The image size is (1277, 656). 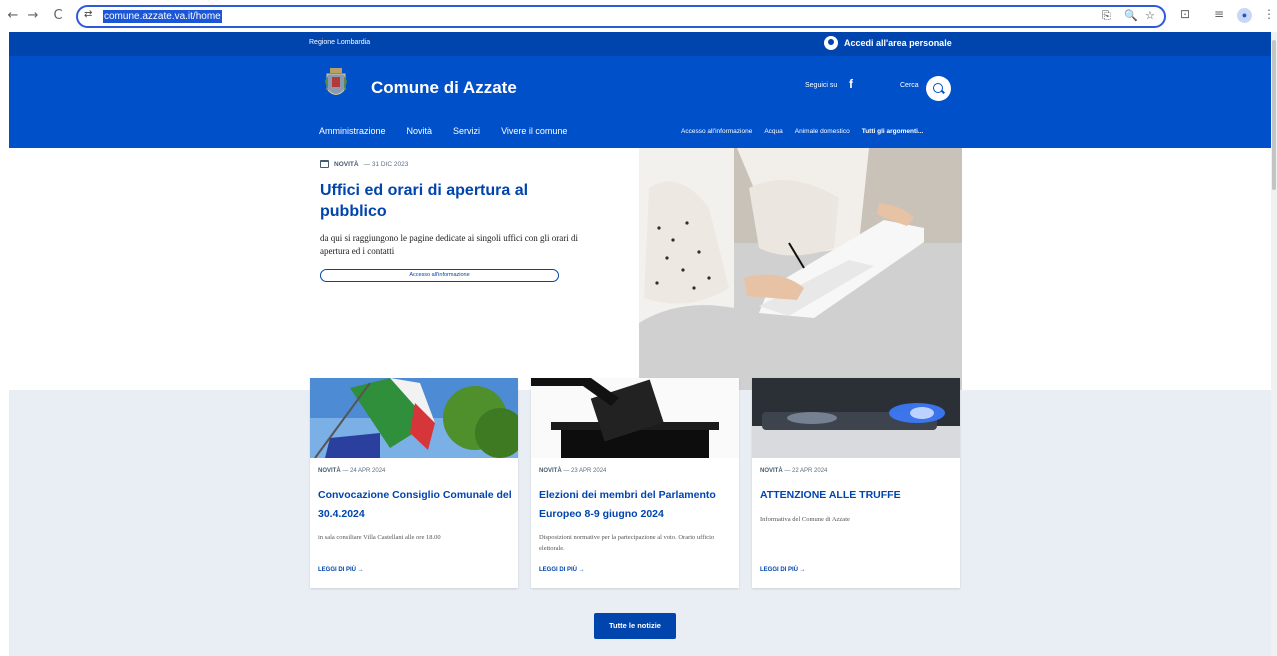 I want to click on card-image-police-lights, so click(x=856, y=418).